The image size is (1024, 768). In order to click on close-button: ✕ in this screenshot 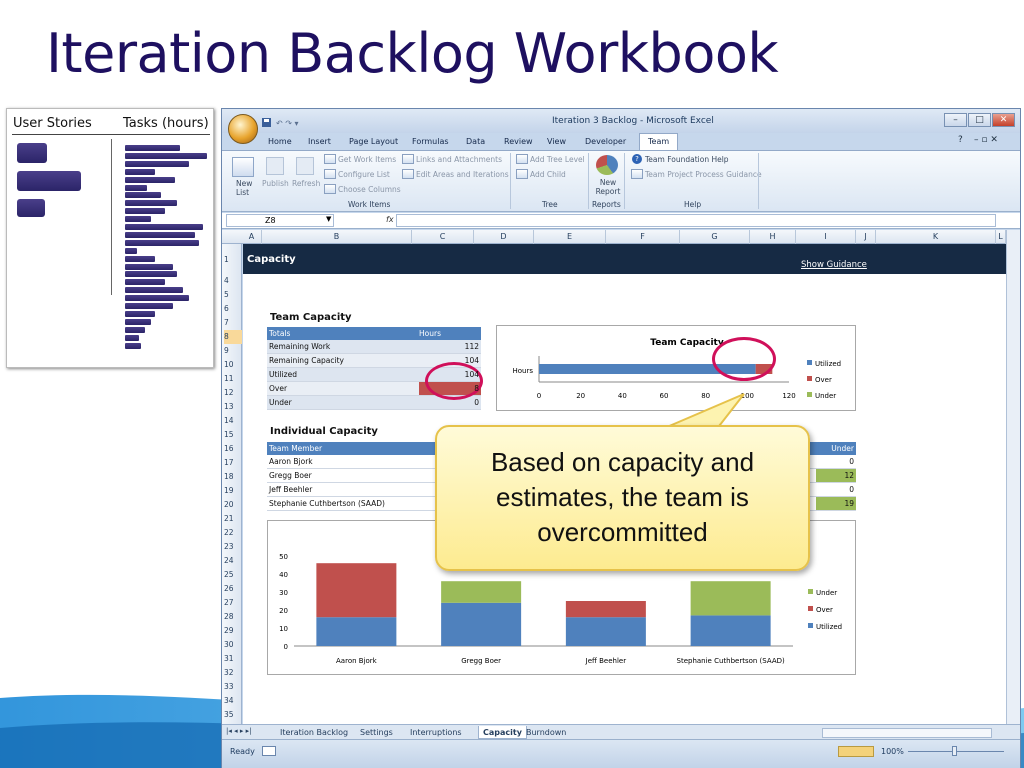, I will do `click(1003, 120)`.